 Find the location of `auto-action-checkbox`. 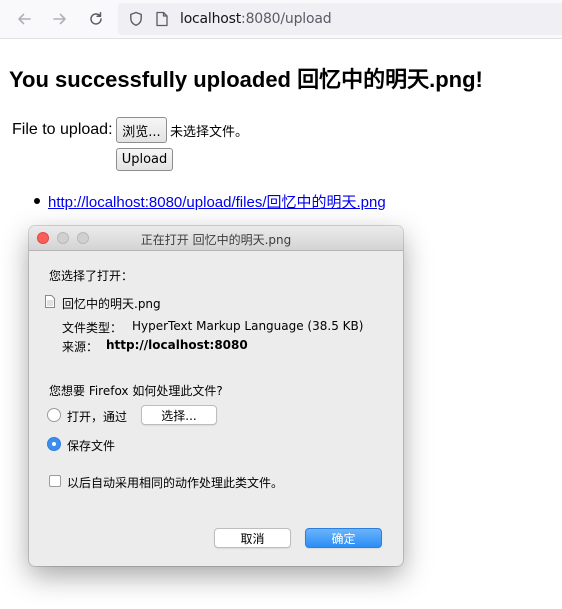

auto-action-checkbox is located at coordinates (55, 481).